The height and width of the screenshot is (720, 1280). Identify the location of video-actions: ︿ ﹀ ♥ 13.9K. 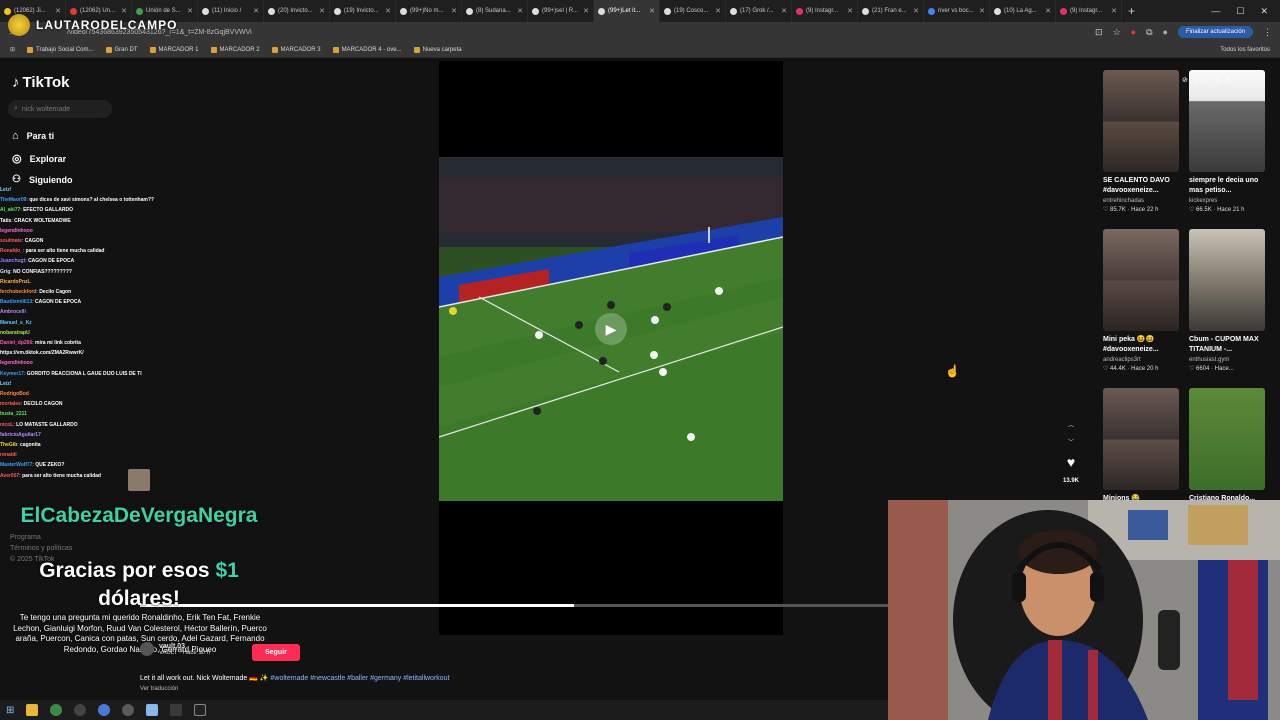
(1071, 452).